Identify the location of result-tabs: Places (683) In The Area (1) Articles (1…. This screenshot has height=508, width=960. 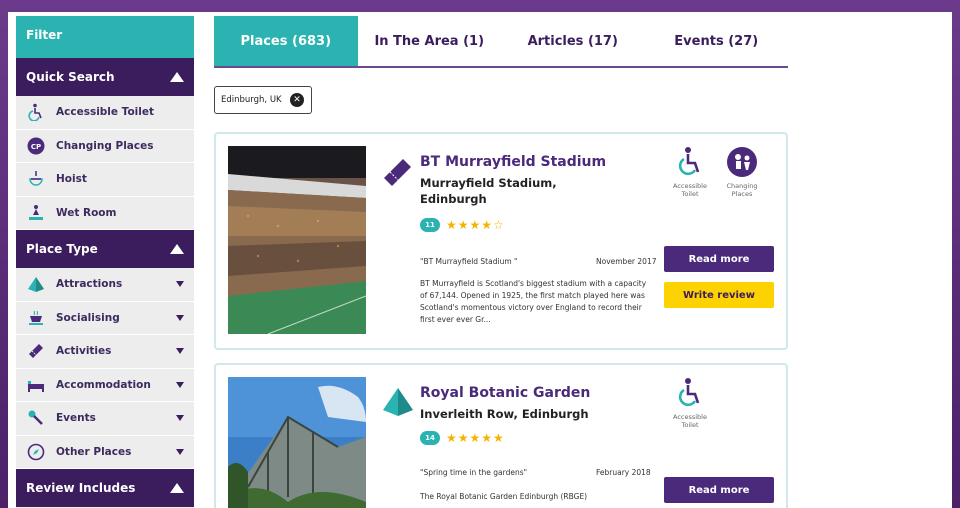
(501, 42).